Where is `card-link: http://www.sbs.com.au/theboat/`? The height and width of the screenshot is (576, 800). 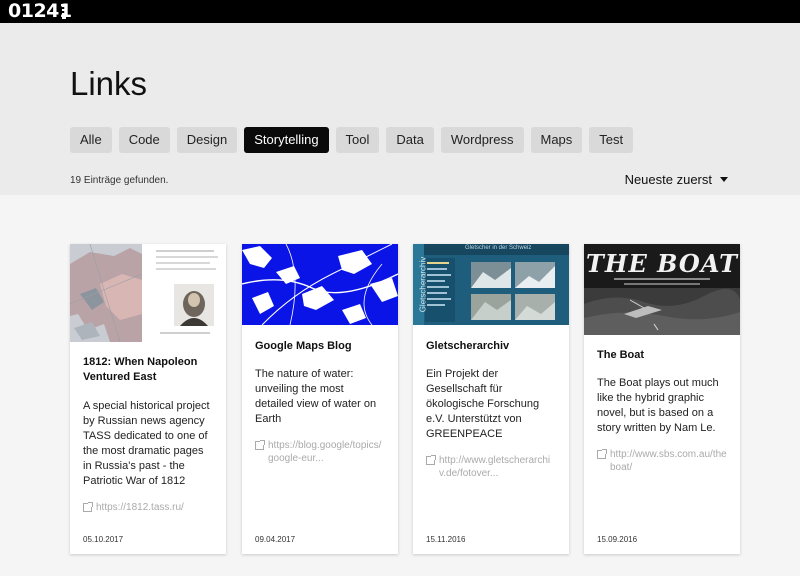 card-link: http://www.sbs.com.au/theboat/ is located at coordinates (662, 461).